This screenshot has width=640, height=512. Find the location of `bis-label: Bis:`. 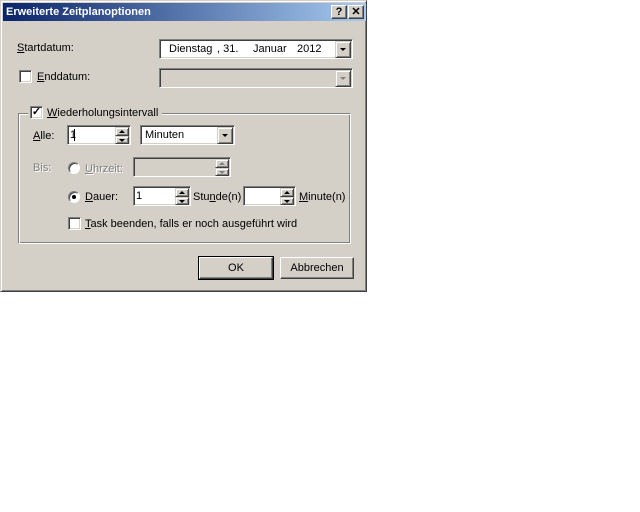

bis-label: Bis: is located at coordinates (42, 168).